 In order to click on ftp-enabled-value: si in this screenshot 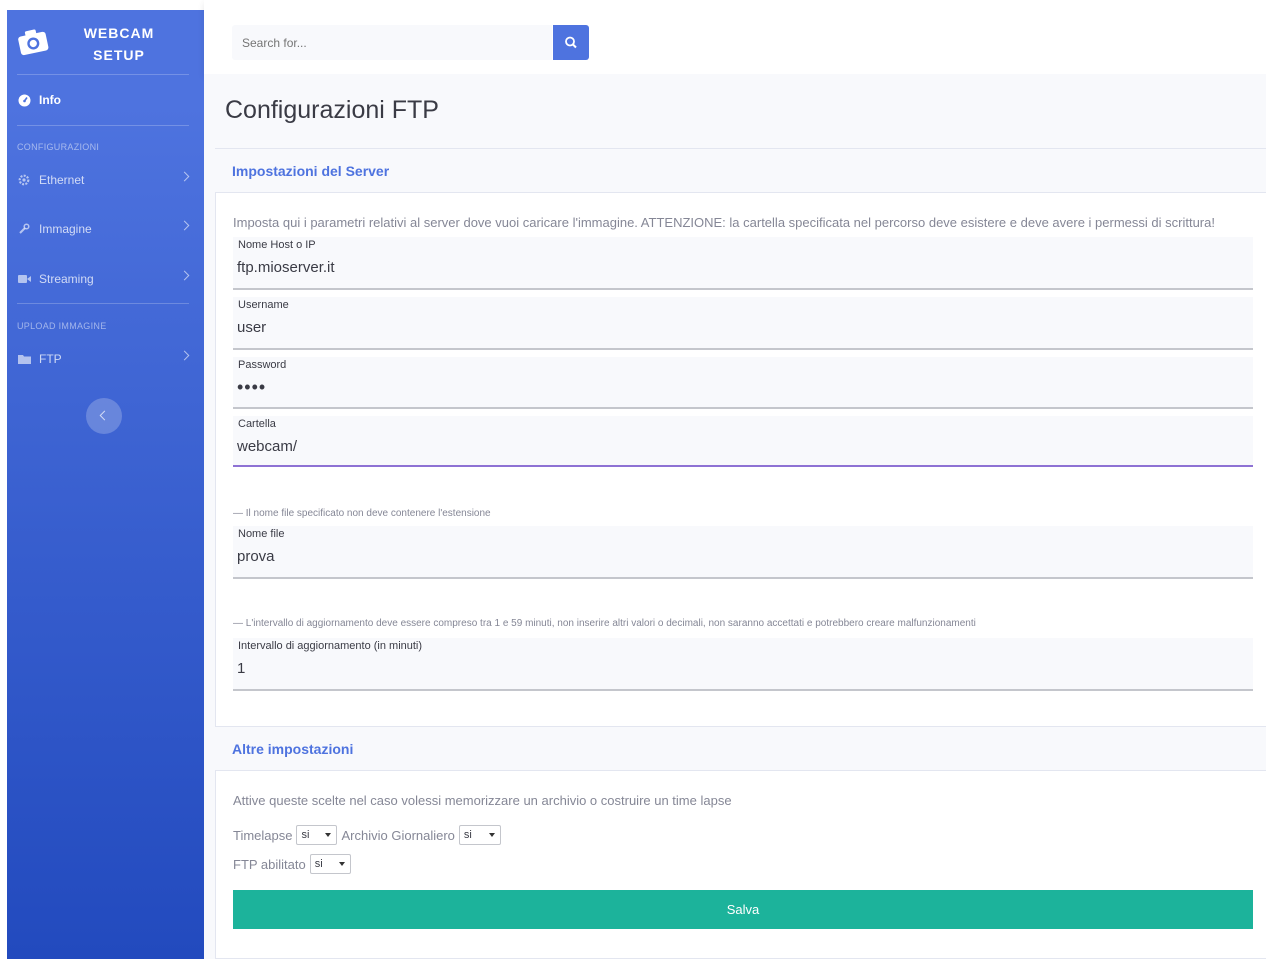, I will do `click(318, 864)`.